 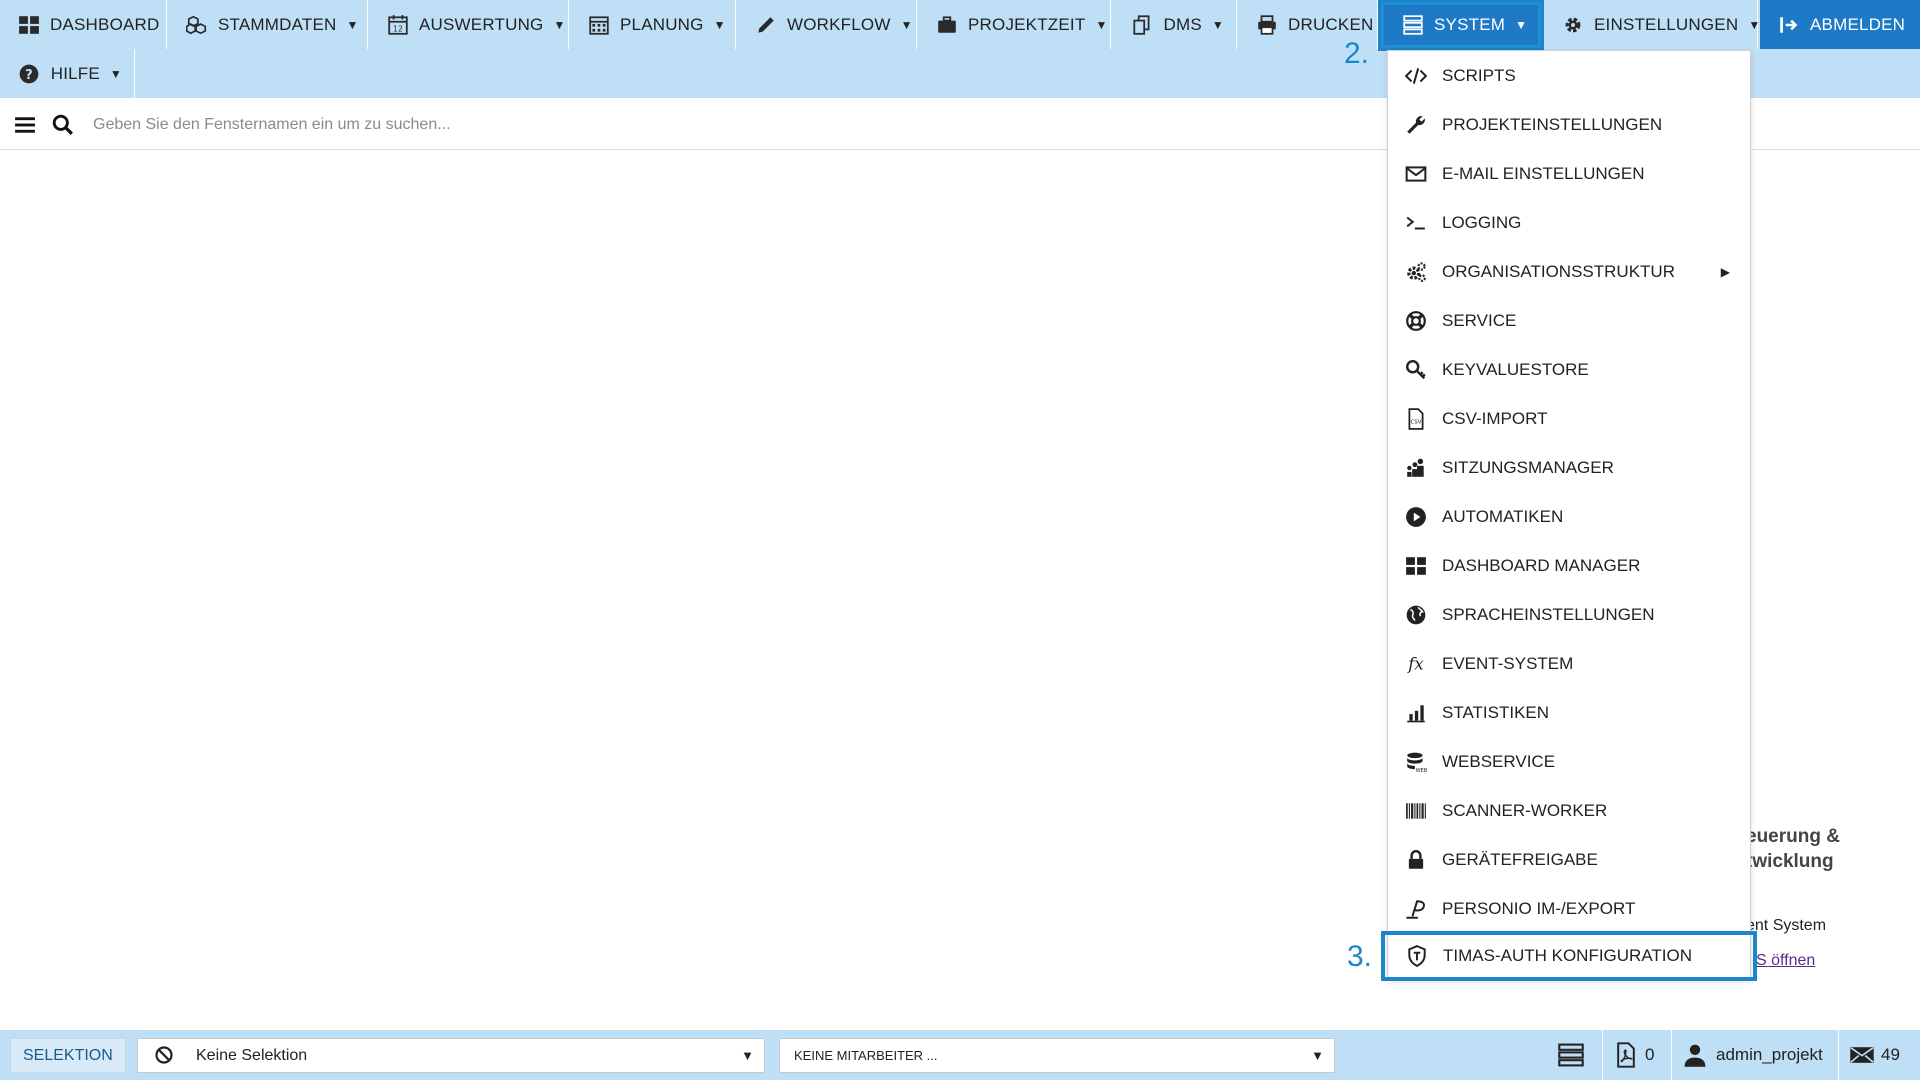 I want to click on dropdown-item-event-system: fx EVENT-SYSTEM, so click(x=1569, y=663).